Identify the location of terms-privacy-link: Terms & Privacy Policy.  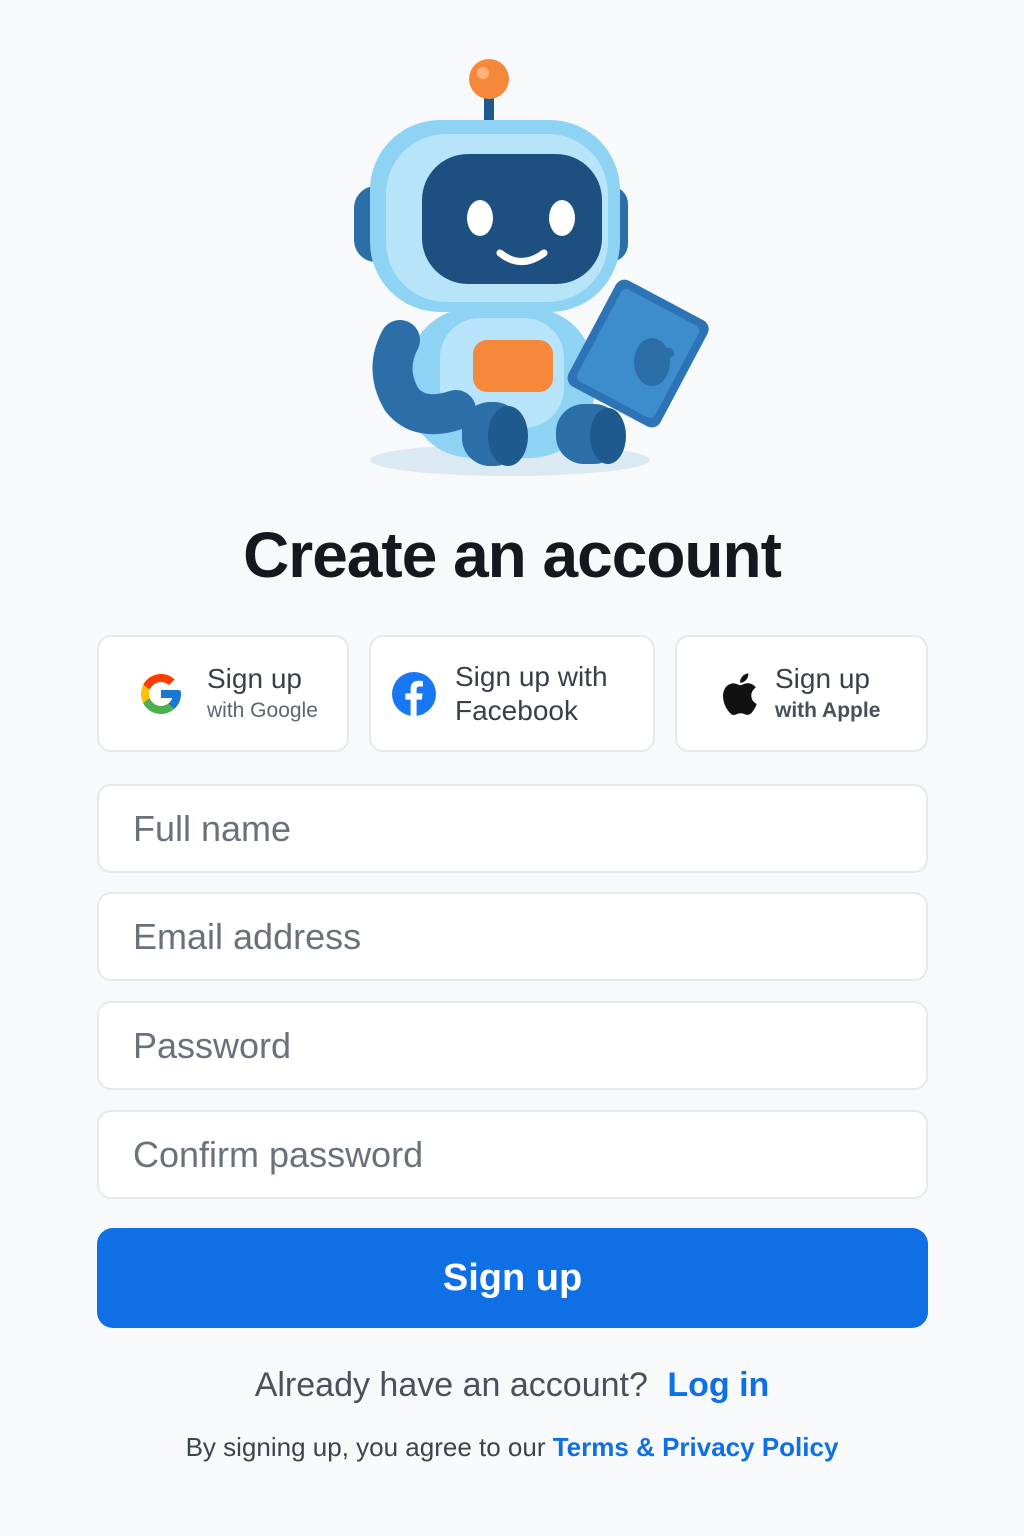
(696, 1447).